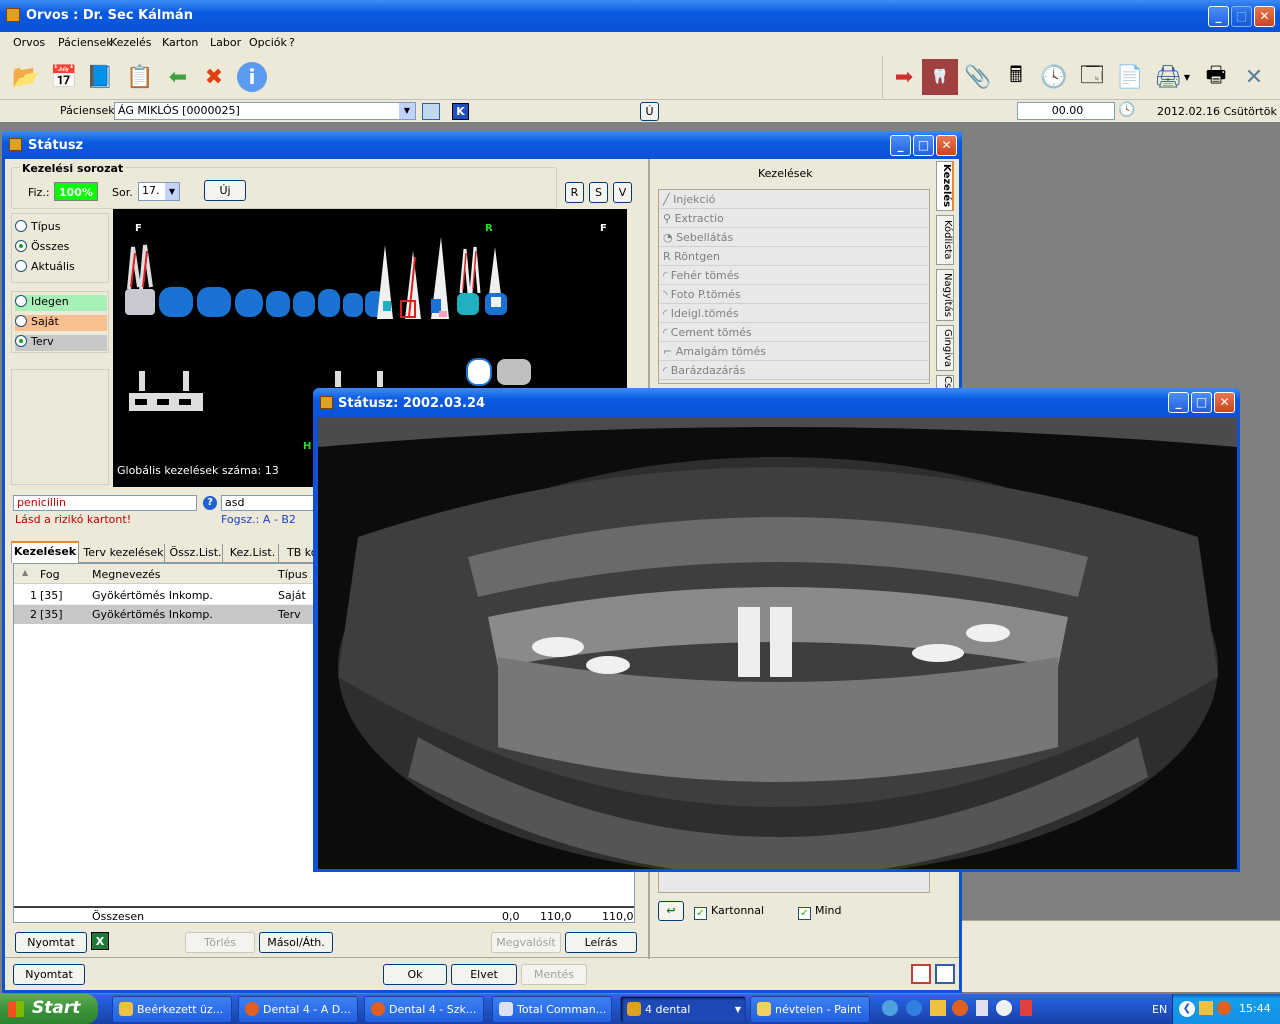  I want to click on xray-minimize-icon: _, so click(1178, 402).